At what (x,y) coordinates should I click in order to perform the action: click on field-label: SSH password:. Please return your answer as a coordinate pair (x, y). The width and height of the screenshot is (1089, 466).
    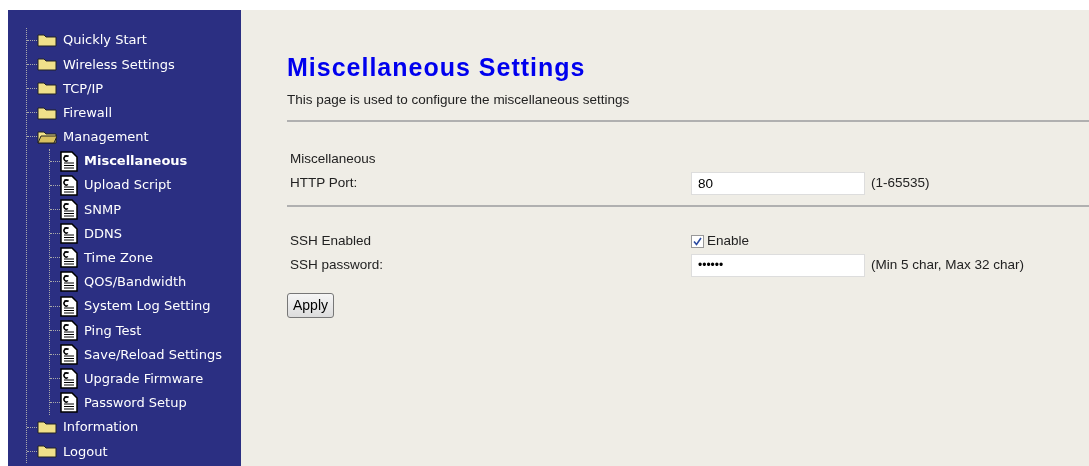
    Looking at the image, I should click on (337, 265).